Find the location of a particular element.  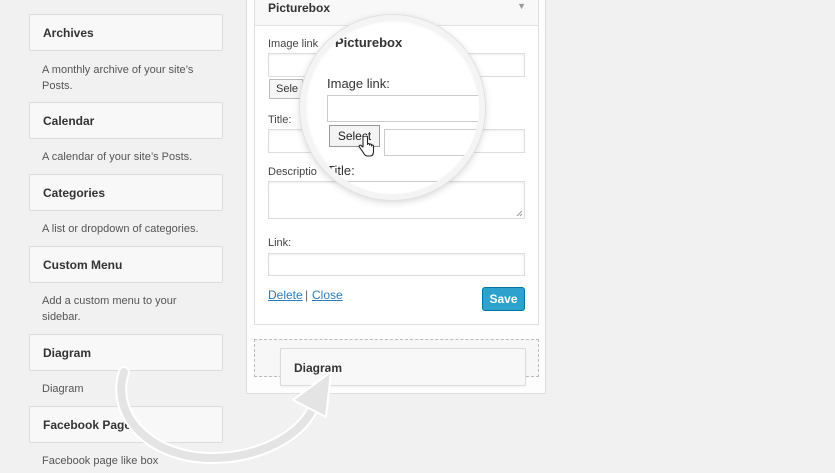

image-link-label: Image link is located at coordinates (293, 44).